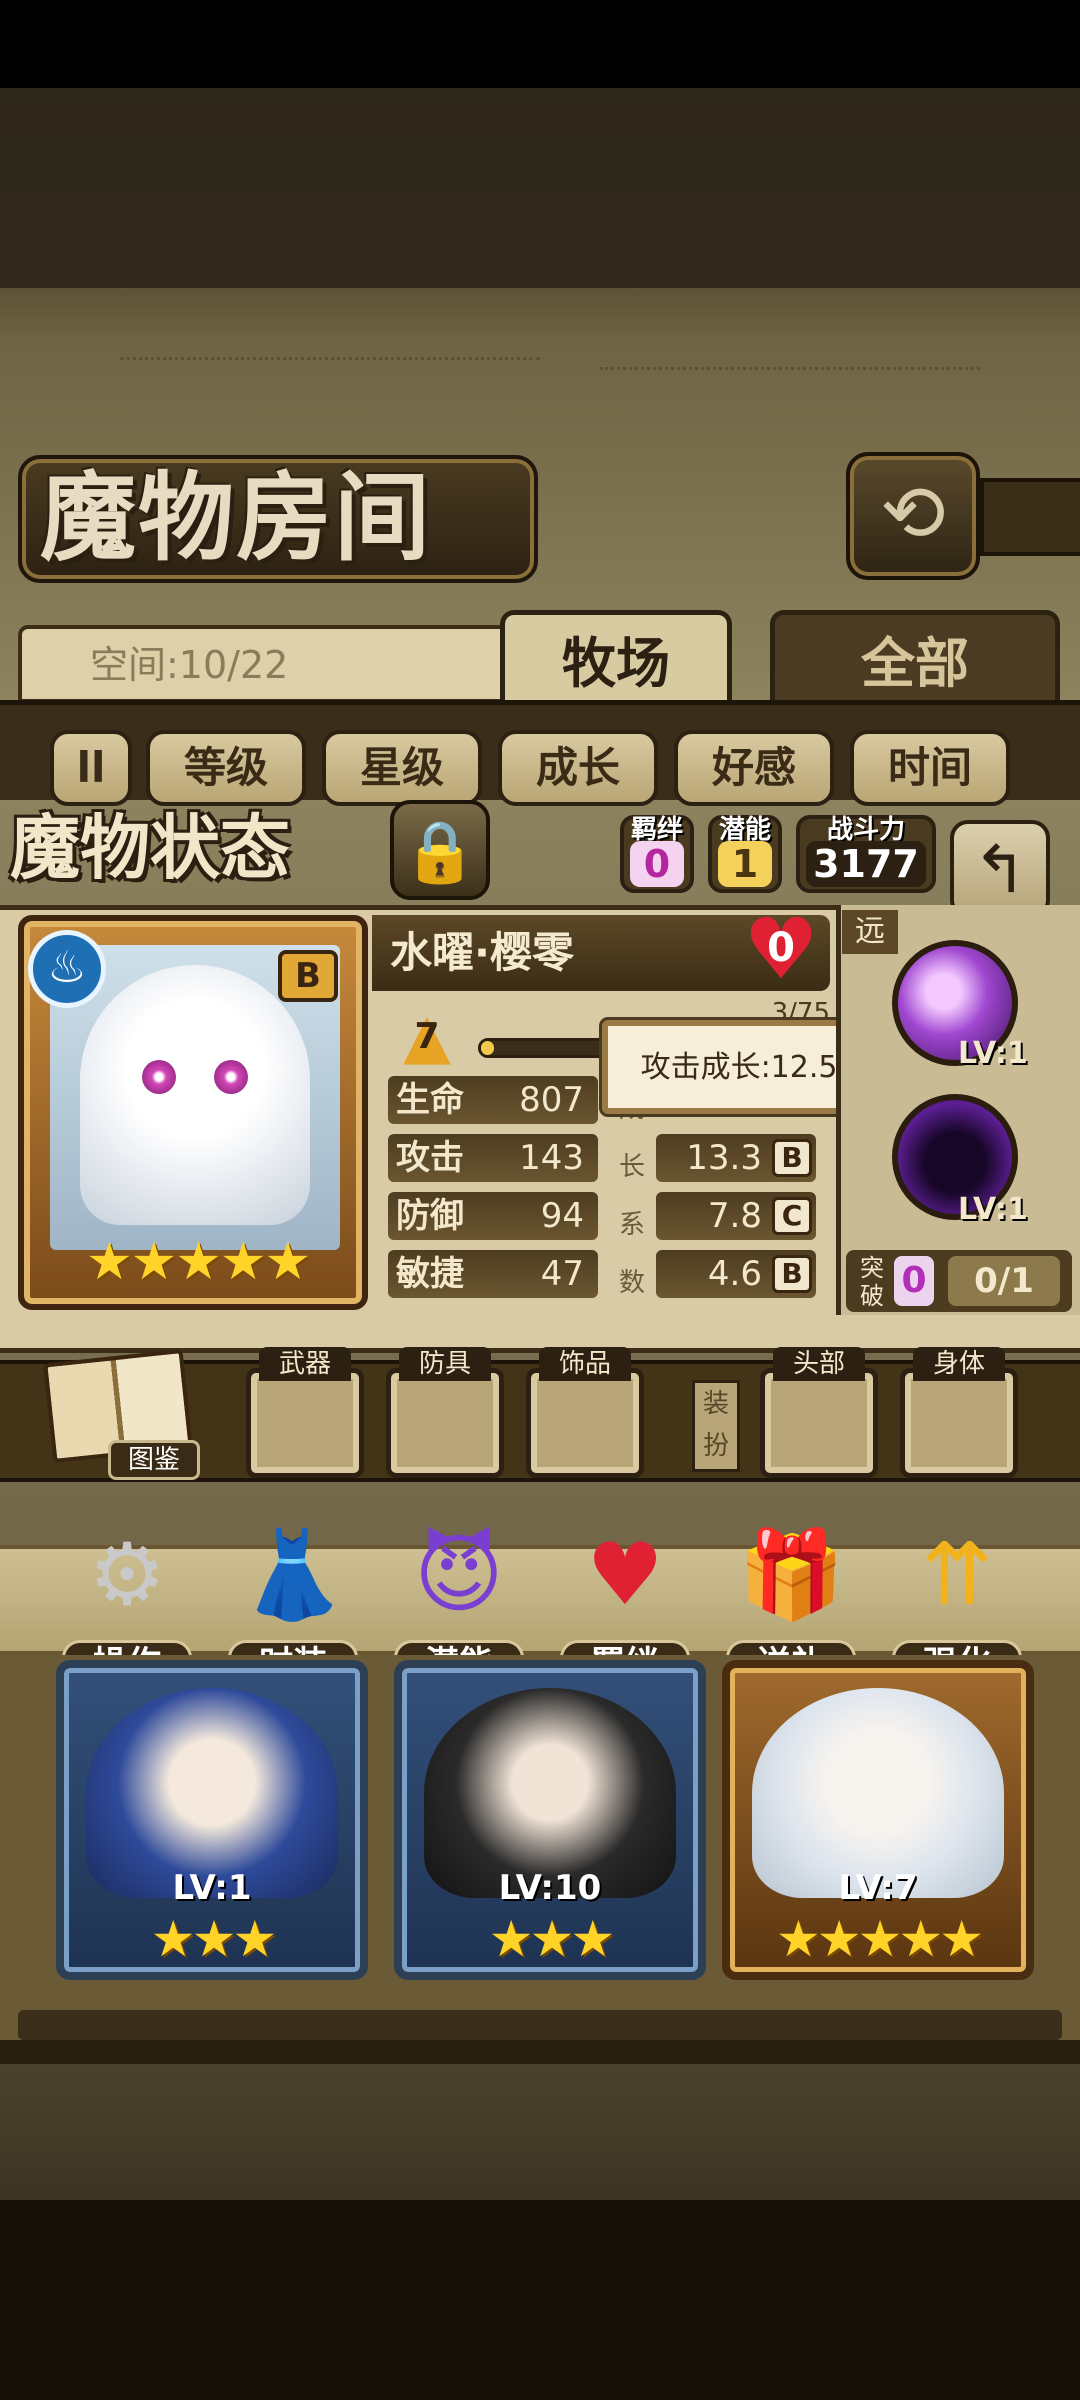  I want to click on growth-grade: C, so click(792, 1216).